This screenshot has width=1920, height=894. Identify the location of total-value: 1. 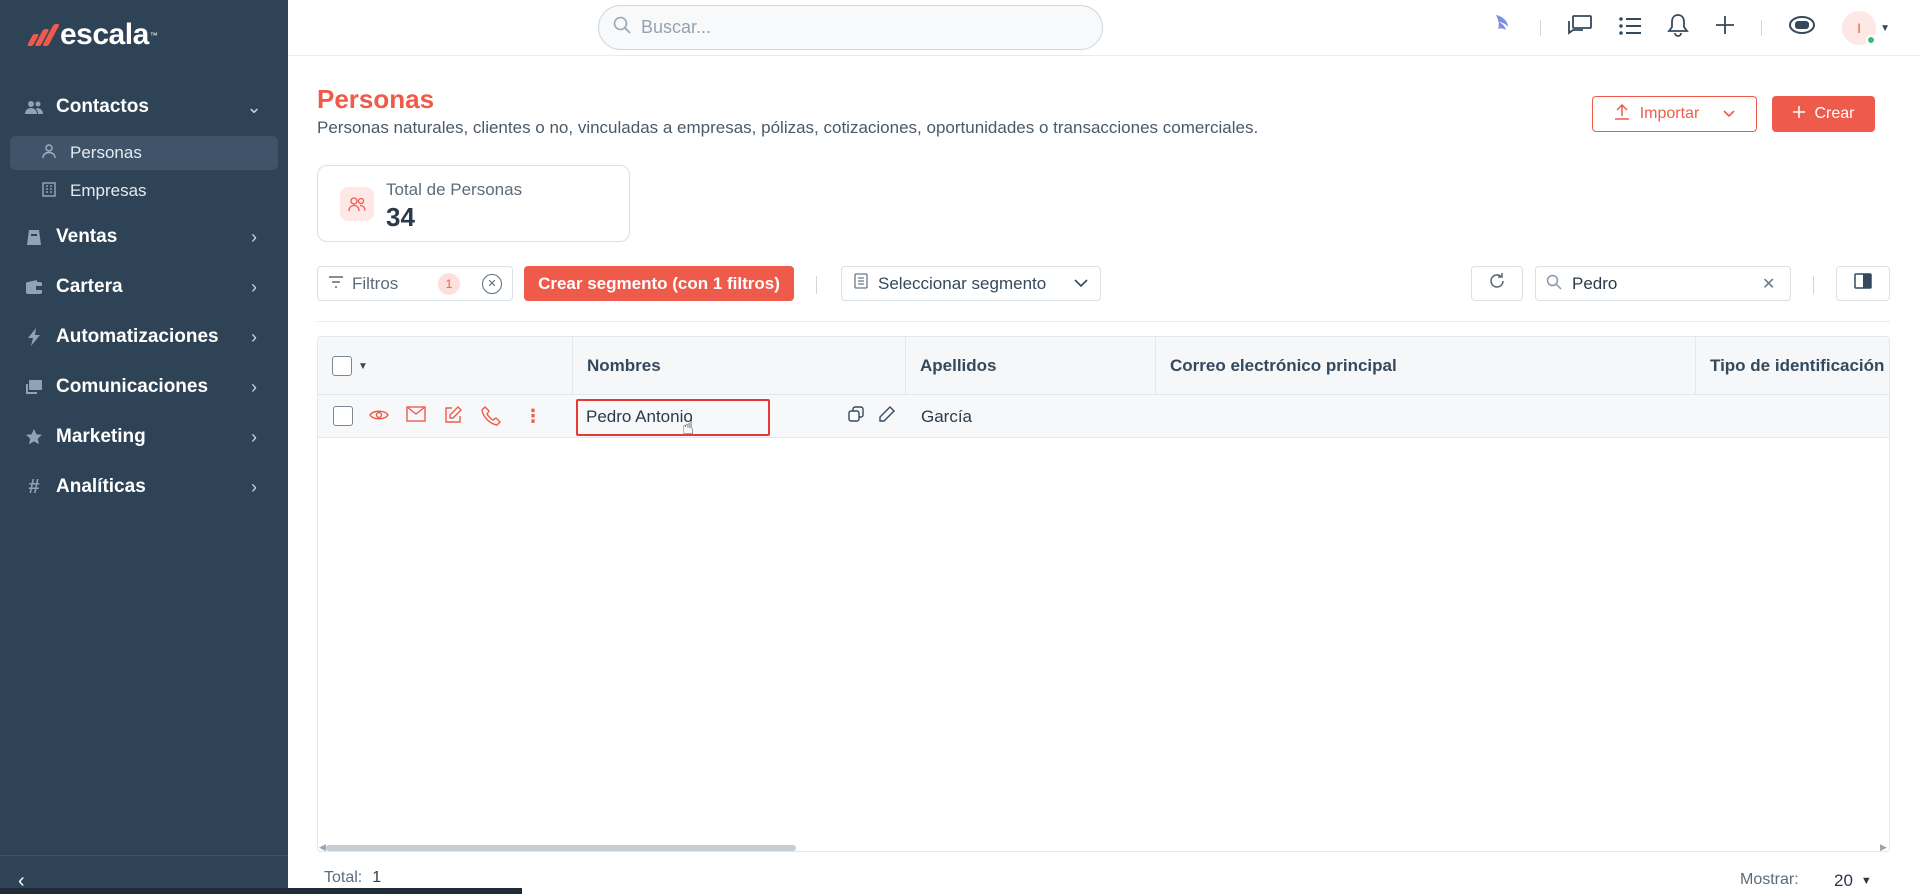
(377, 877).